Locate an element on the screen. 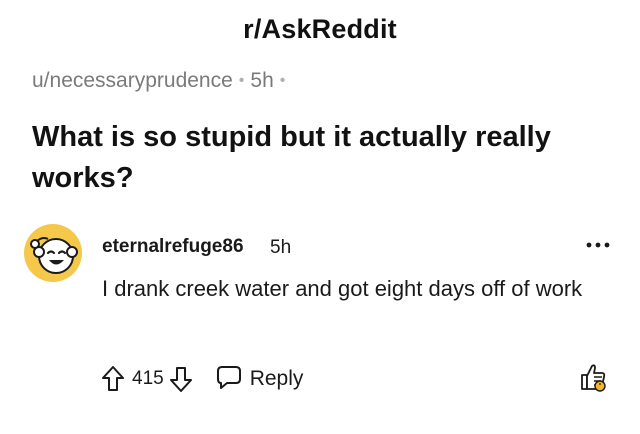  upvote-arrow-icon is located at coordinates (113, 379).